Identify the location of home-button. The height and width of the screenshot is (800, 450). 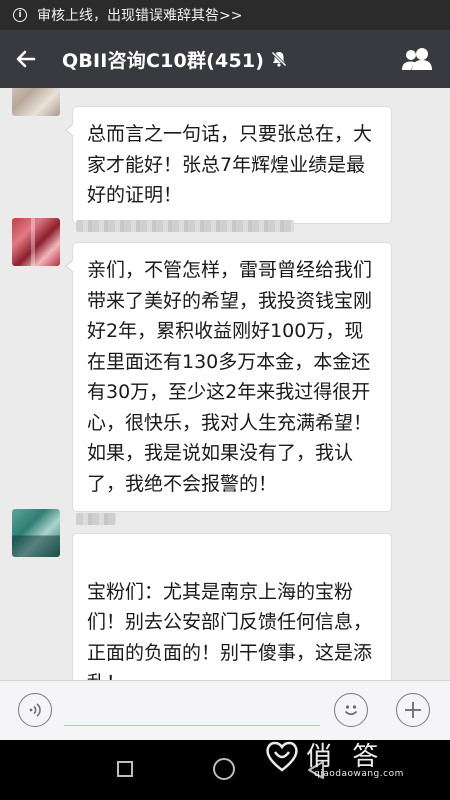
(224, 769).